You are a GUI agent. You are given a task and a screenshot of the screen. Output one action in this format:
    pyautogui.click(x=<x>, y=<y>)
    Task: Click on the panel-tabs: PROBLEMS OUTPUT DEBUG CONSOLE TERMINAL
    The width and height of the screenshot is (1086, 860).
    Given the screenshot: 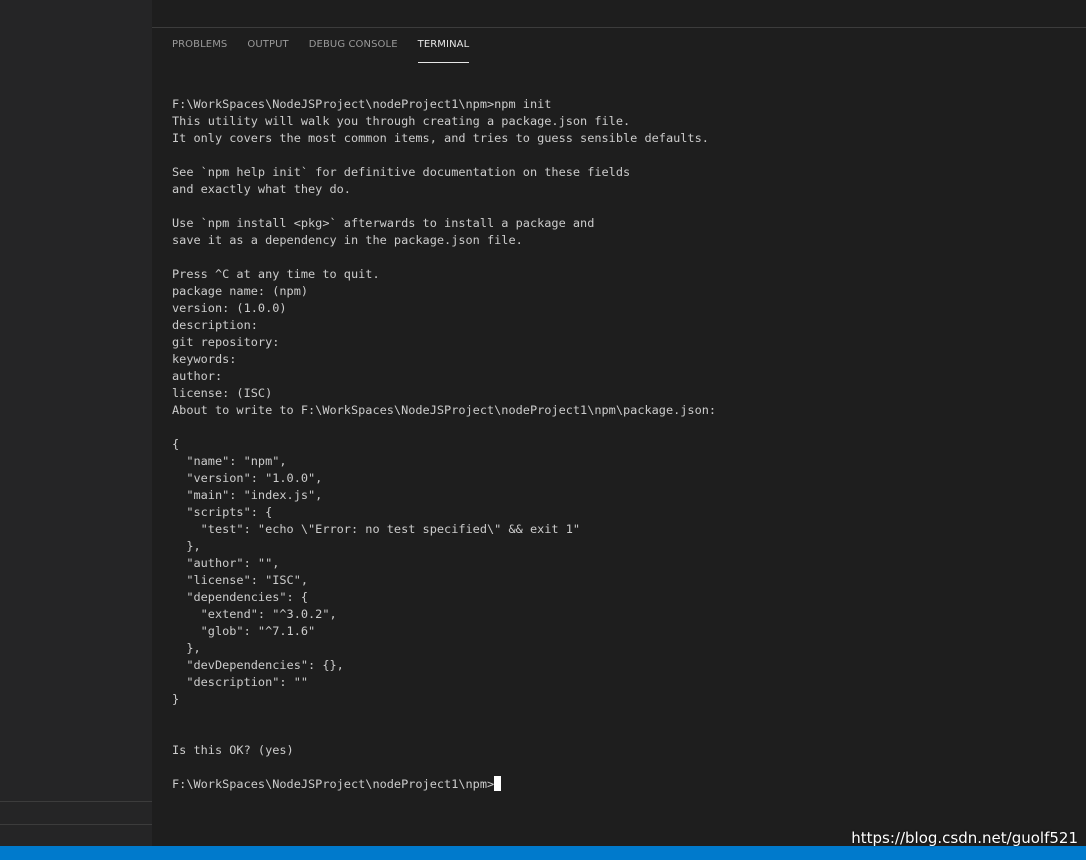 What is the action you would take?
    pyautogui.click(x=321, y=51)
    